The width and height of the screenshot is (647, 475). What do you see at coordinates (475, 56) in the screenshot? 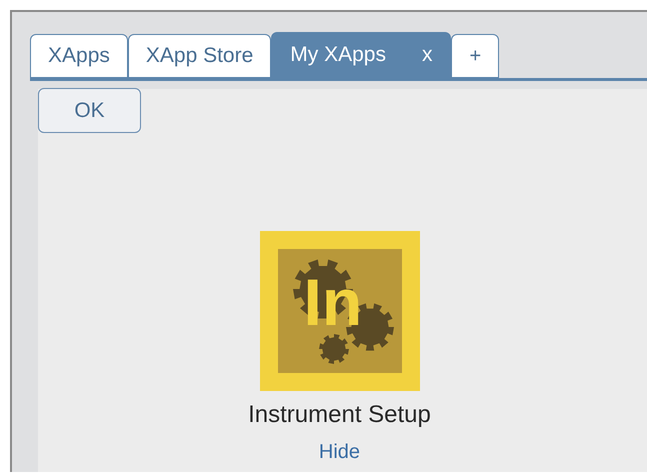
I see `add-tab-button: +` at bounding box center [475, 56].